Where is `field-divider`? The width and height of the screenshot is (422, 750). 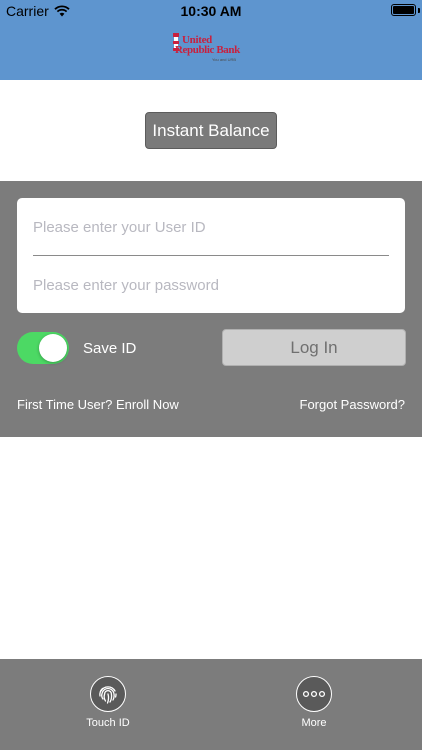 field-divider is located at coordinates (211, 255).